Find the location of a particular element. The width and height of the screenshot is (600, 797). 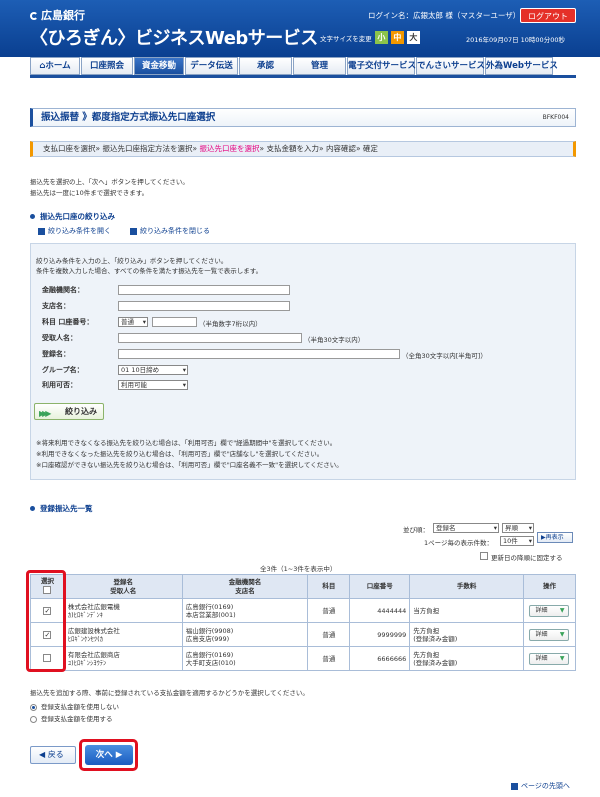

radio-no-registered-amount: 登録支払金額を使用しない is located at coordinates (74, 706).